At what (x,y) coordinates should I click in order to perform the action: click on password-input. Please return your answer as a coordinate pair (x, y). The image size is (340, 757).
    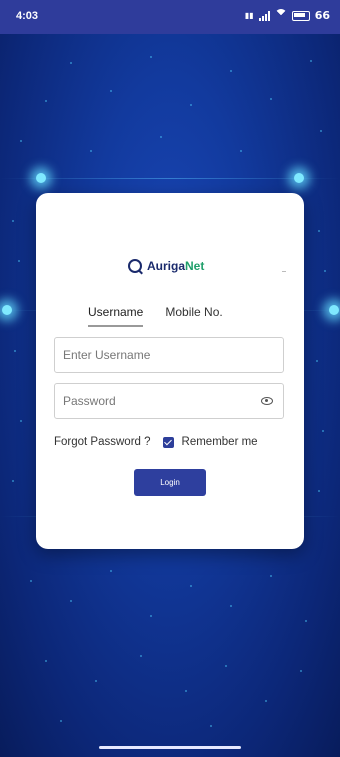
    Looking at the image, I should click on (158, 401).